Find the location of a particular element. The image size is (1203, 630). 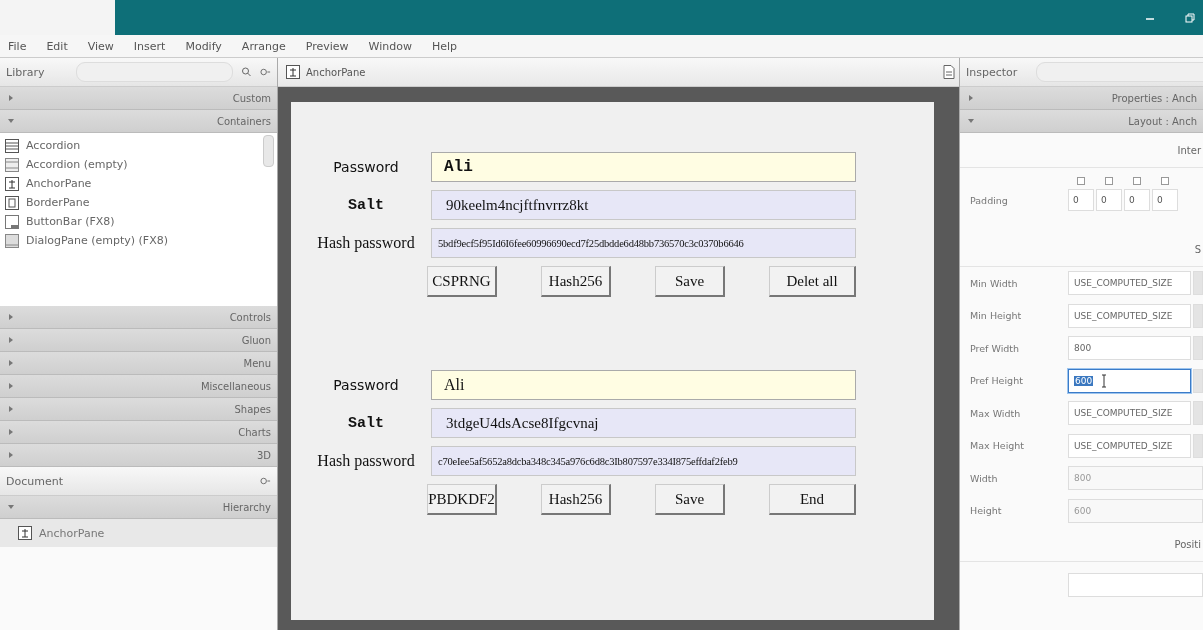

library-item: DialogPane (empty) (FX8) is located at coordinates (138, 240).